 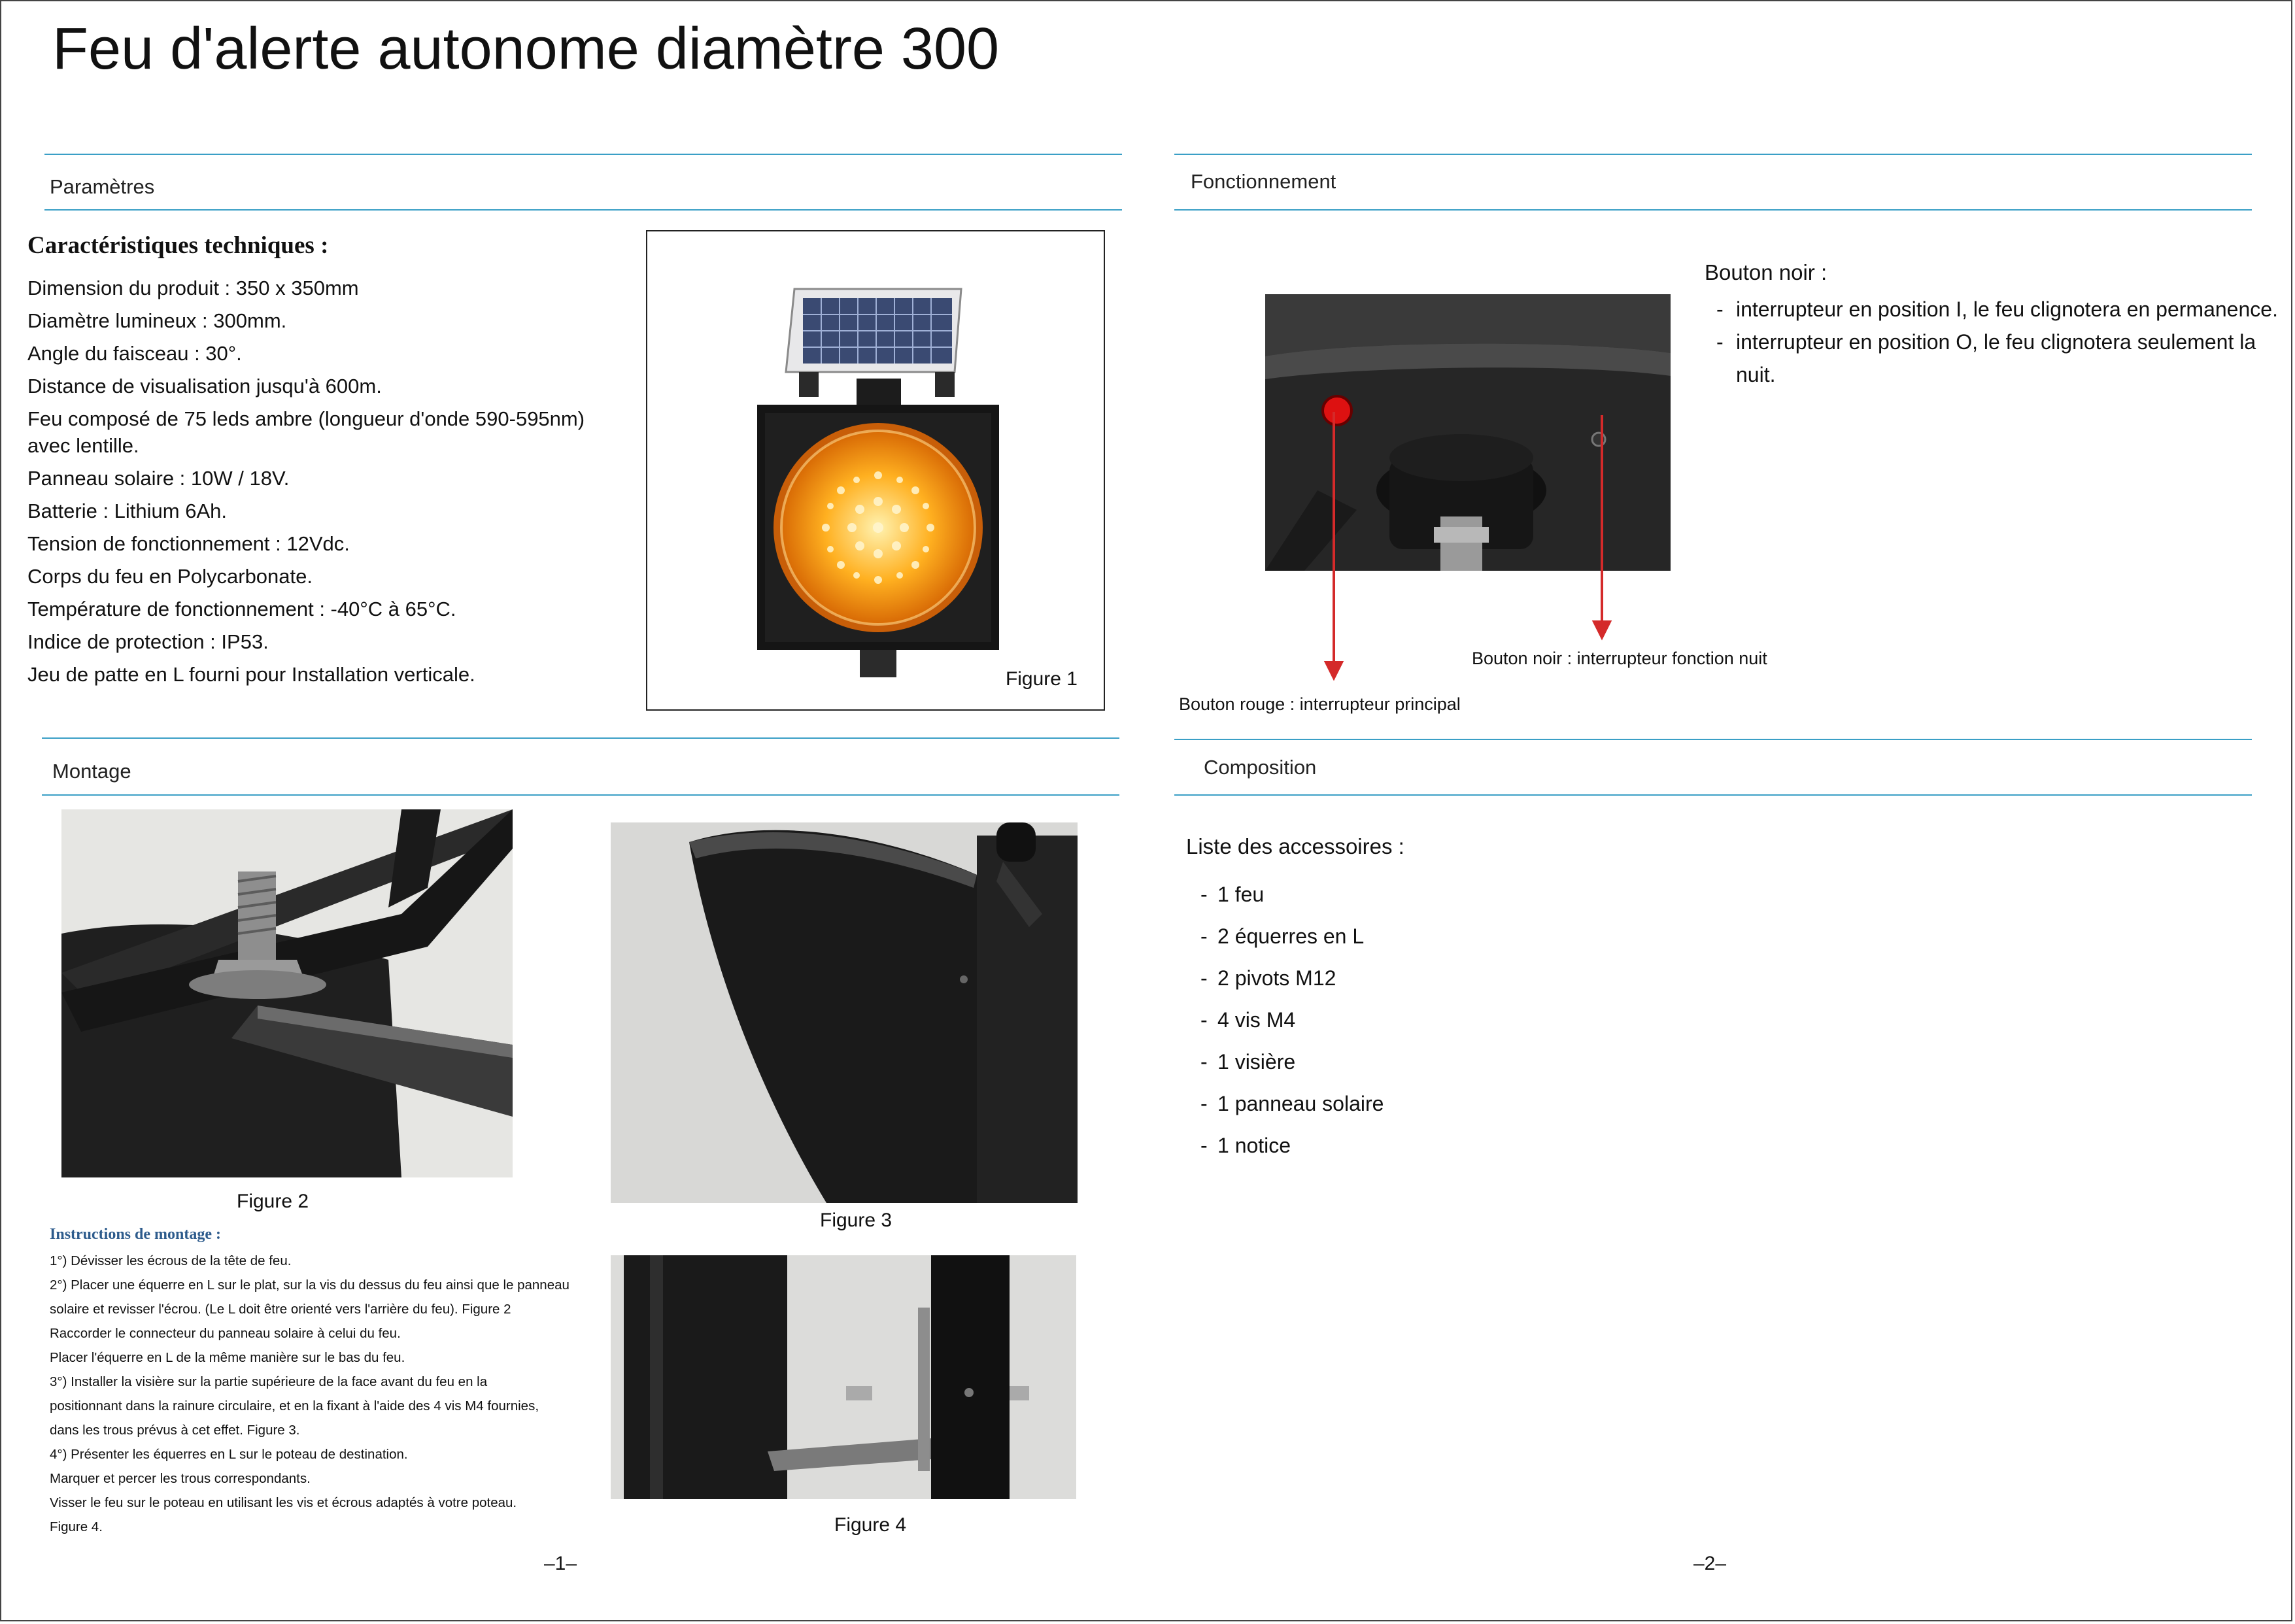 I want to click on figure-1-frame: Figure 1, so click(x=875, y=470).